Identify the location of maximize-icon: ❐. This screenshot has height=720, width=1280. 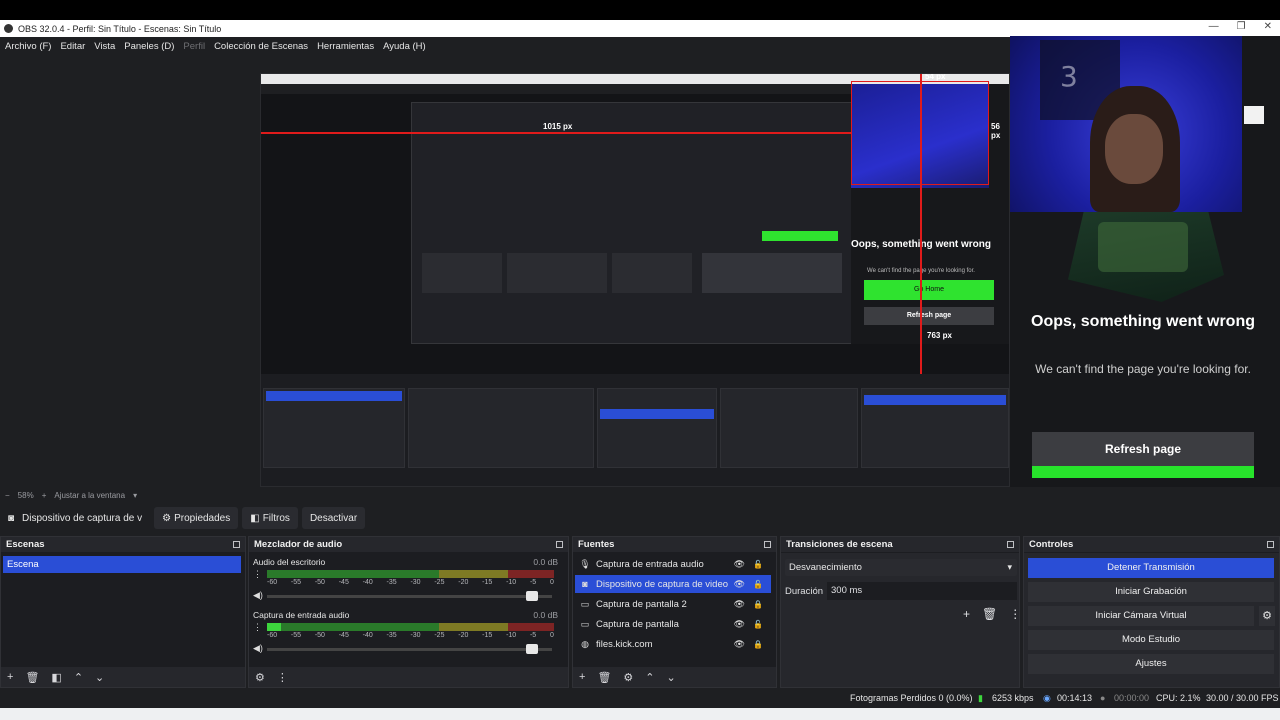
(1241, 26).